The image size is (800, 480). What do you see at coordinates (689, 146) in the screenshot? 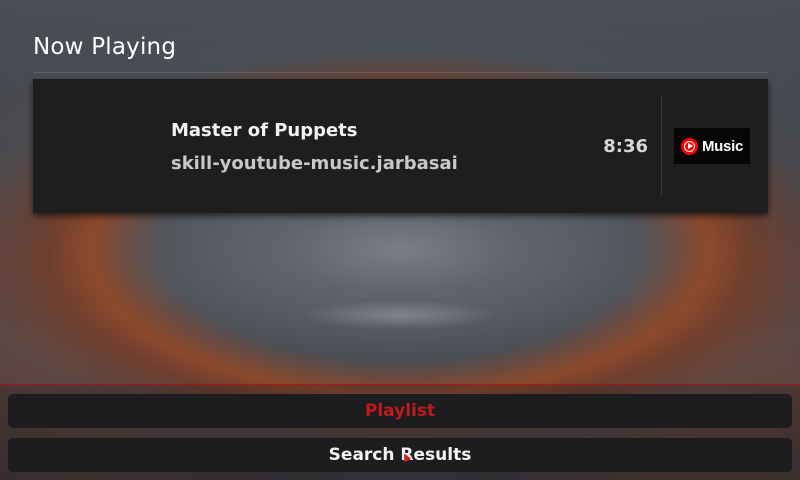
I see `youtube-music-icon` at bounding box center [689, 146].